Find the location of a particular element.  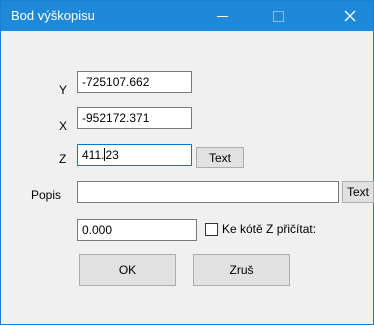

popis-text-button: Text is located at coordinates (358, 192).